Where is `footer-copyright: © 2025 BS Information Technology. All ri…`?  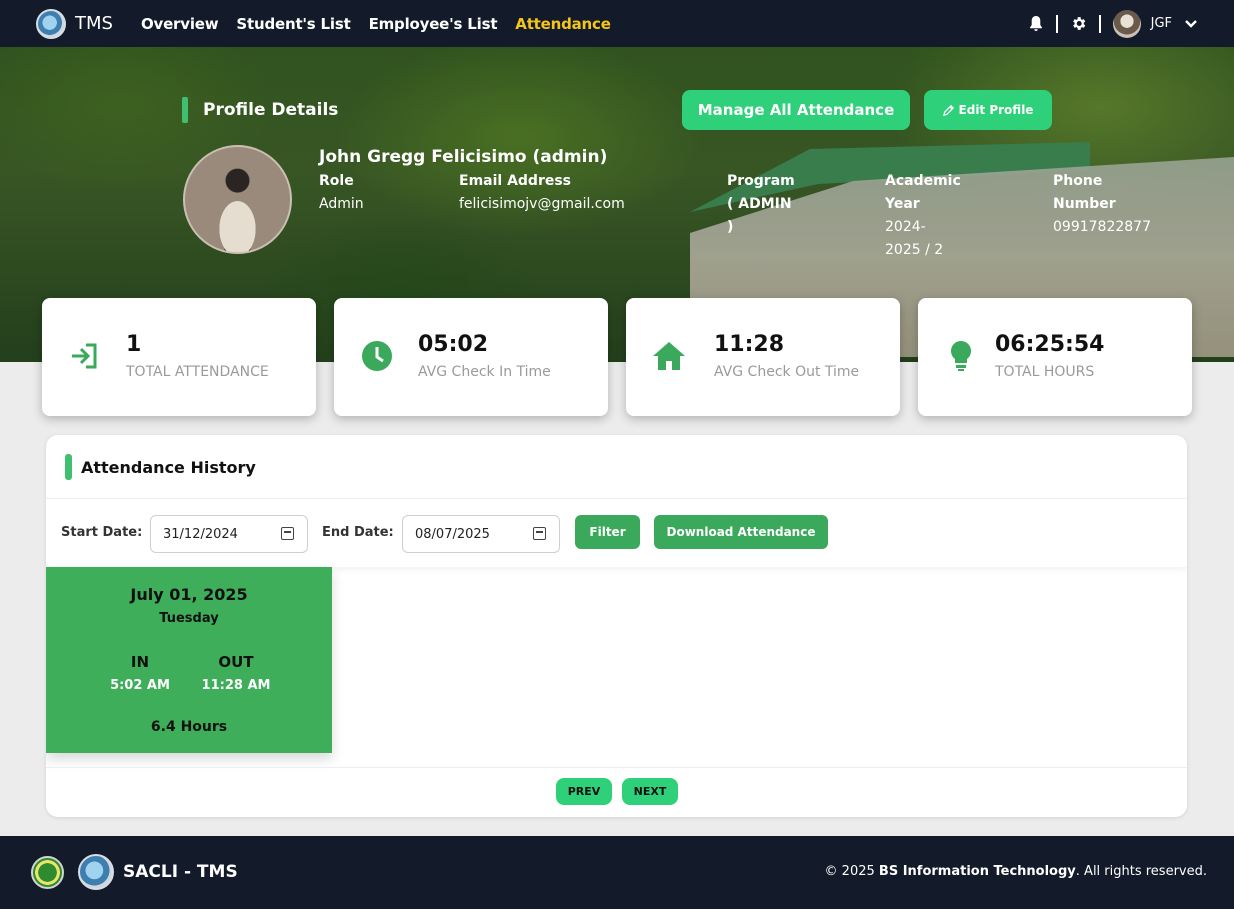 footer-copyright: © 2025 BS Information Technology. All ri… is located at coordinates (1015, 871).